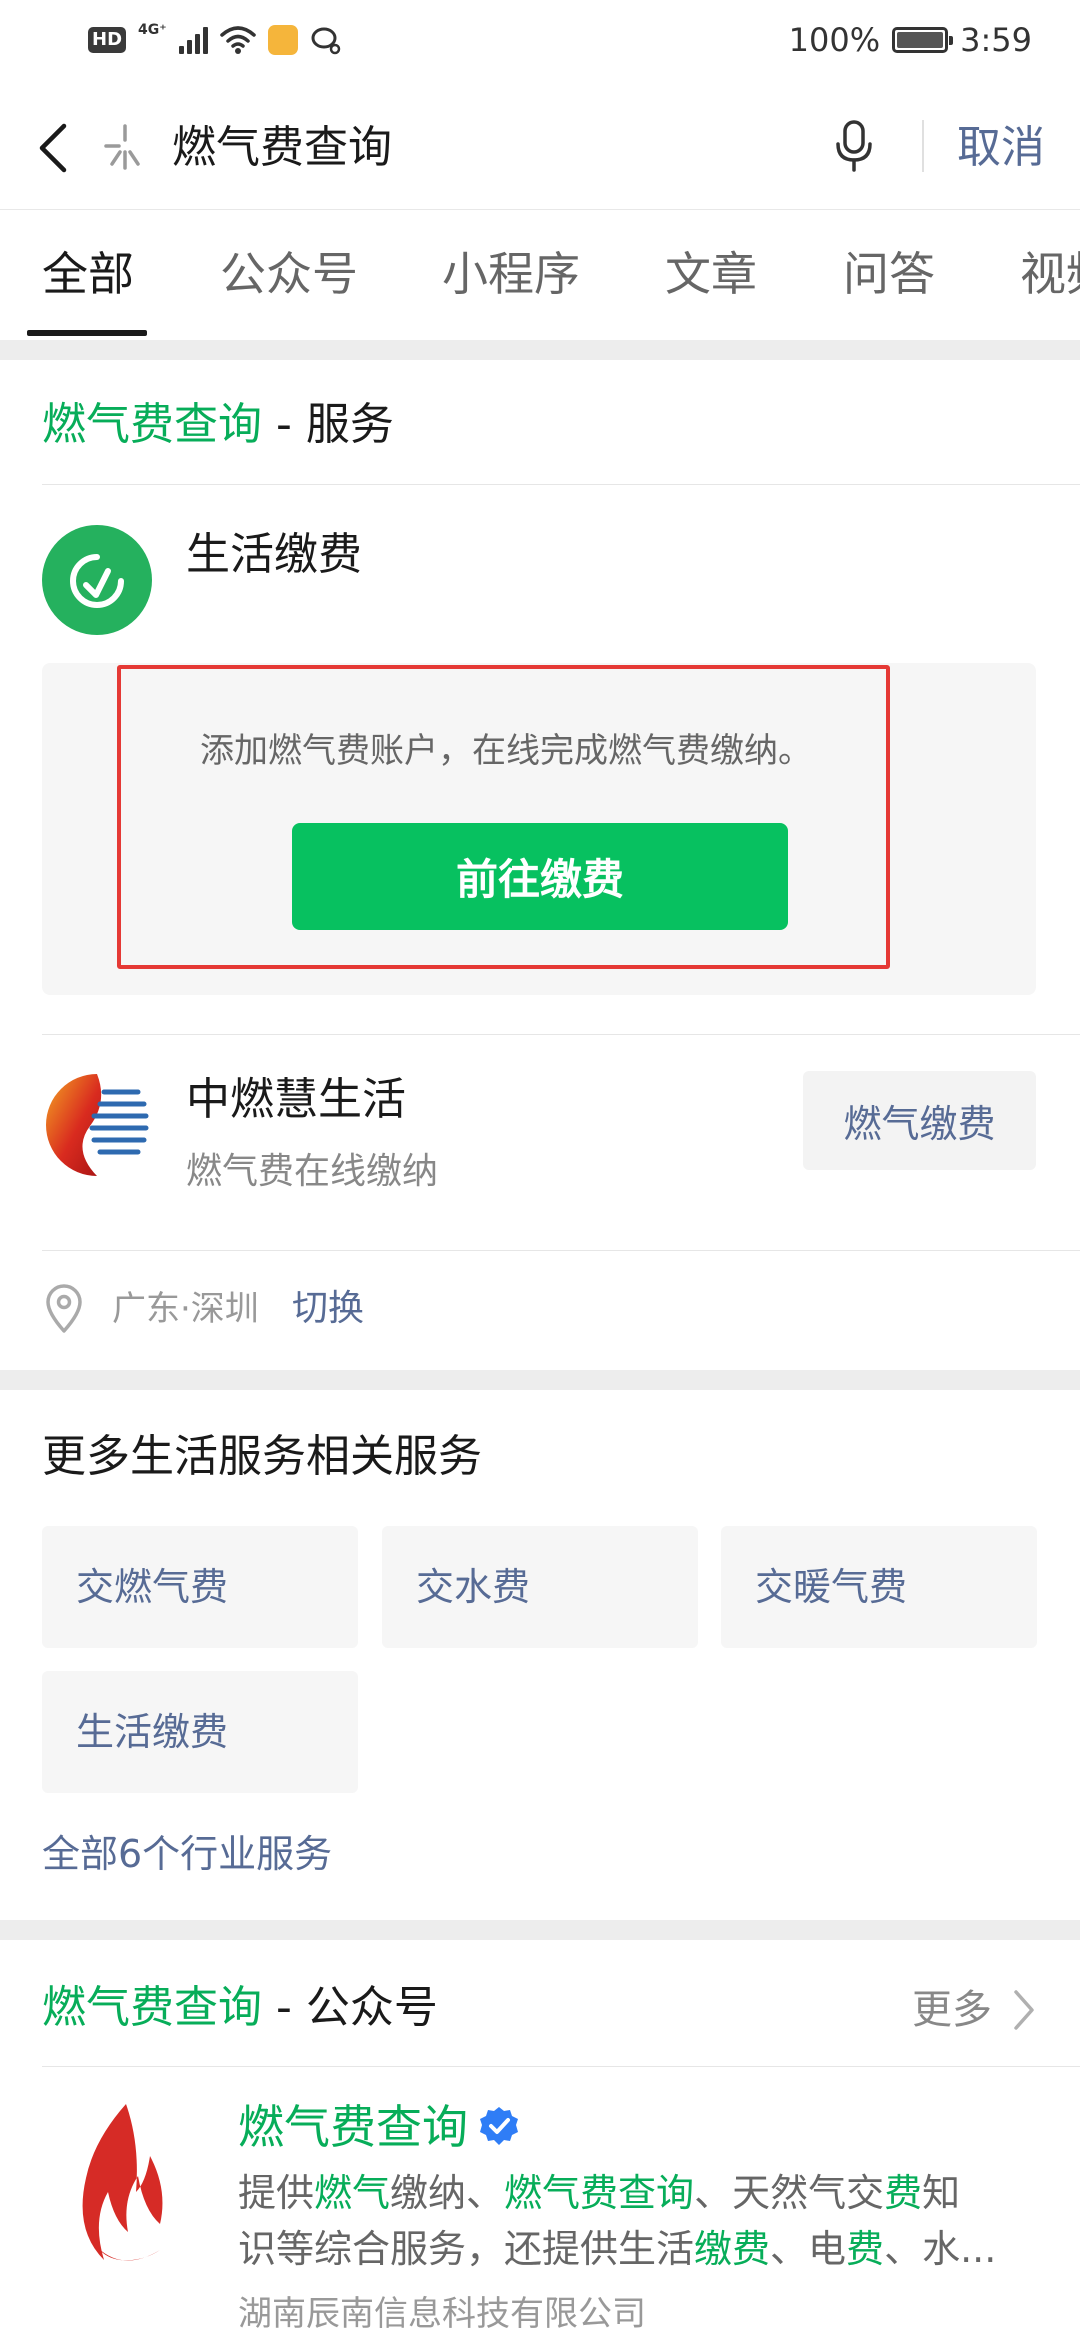 The height and width of the screenshot is (2340, 1080). Describe the element at coordinates (276, 2193) in the screenshot. I see `description-text: 提供` at that location.